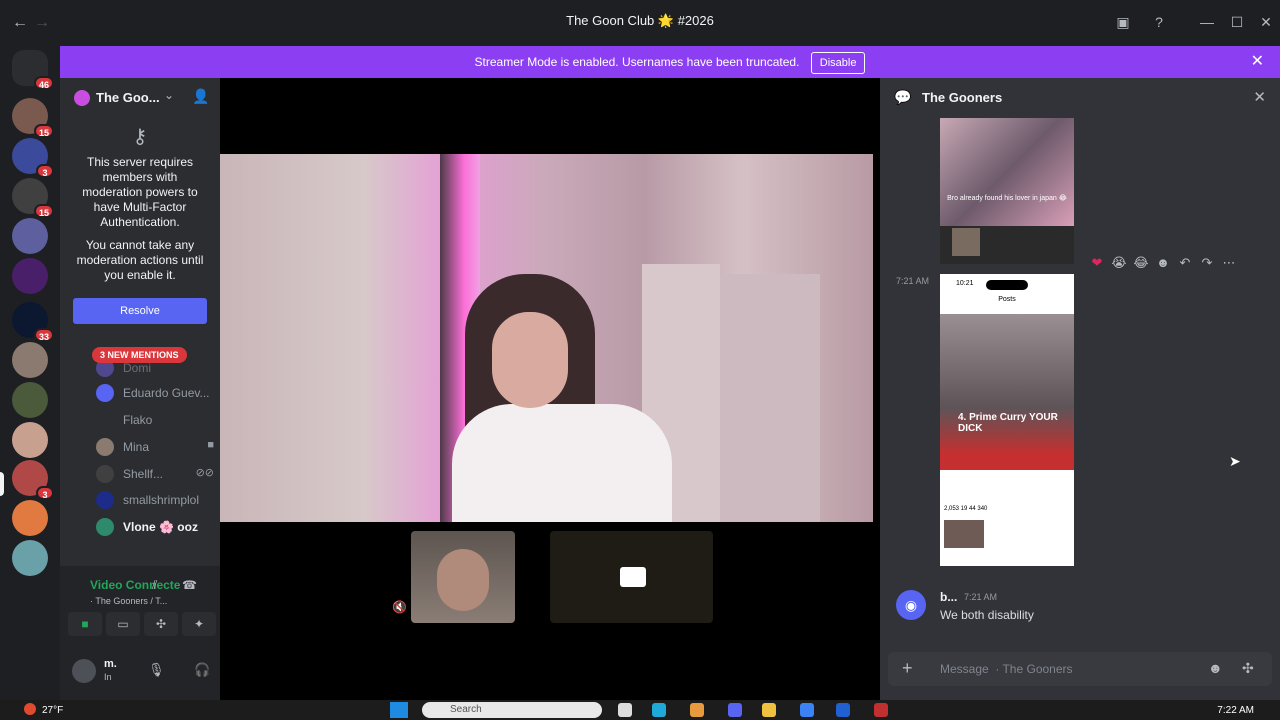 This screenshot has width=1280, height=720. I want to click on chat-title: The Gooners, so click(962, 97).